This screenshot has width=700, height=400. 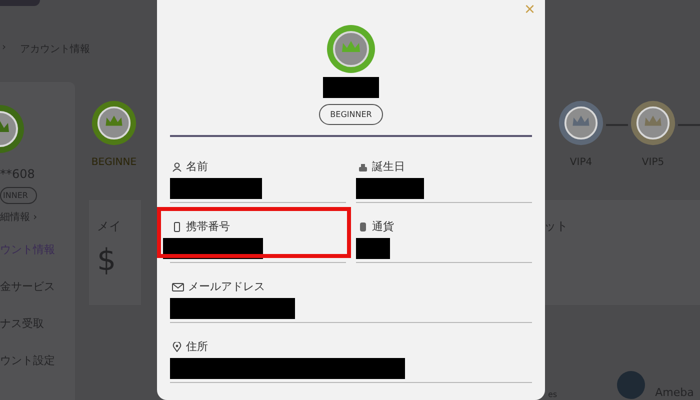 I want to click on field-label: メールアドレス, so click(x=226, y=286).